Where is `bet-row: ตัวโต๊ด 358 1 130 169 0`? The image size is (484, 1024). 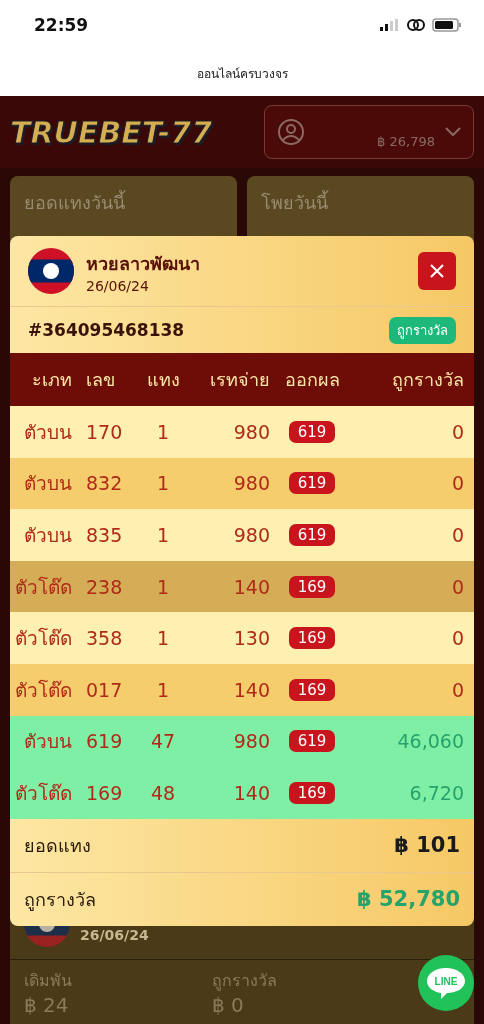
bet-row: ตัวโต๊ด 358 1 130 169 0 is located at coordinates (242, 638).